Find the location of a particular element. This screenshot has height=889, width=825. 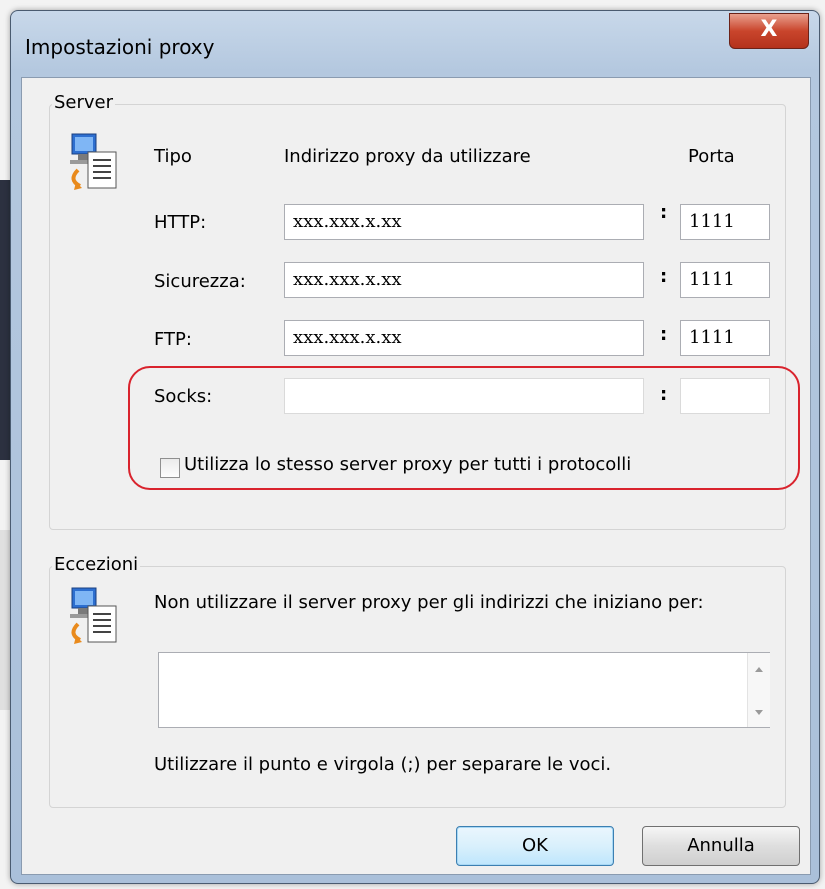

exceptions-scrollbar is located at coordinates (758, 690).